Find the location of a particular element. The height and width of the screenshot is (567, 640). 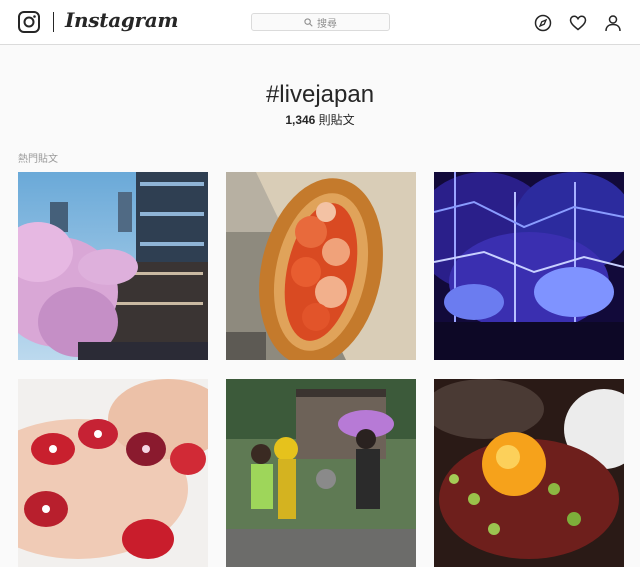

illumination-image is located at coordinates (529, 266).